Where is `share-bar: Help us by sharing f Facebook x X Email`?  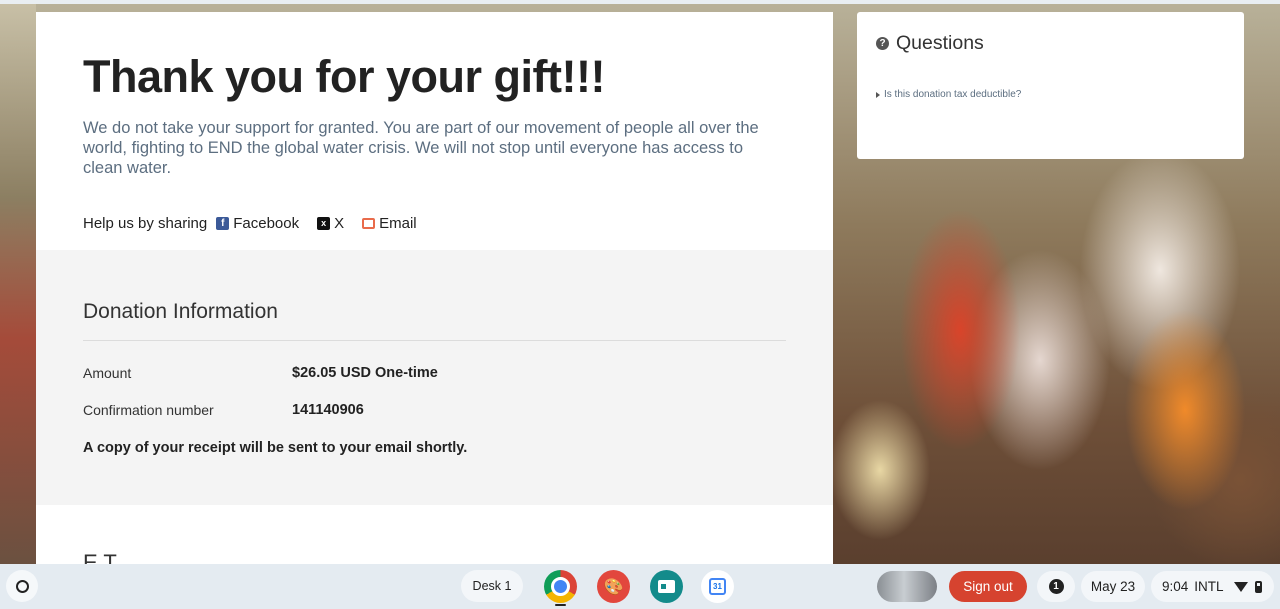 share-bar: Help us by sharing f Facebook x X Email is located at coordinates (434, 223).